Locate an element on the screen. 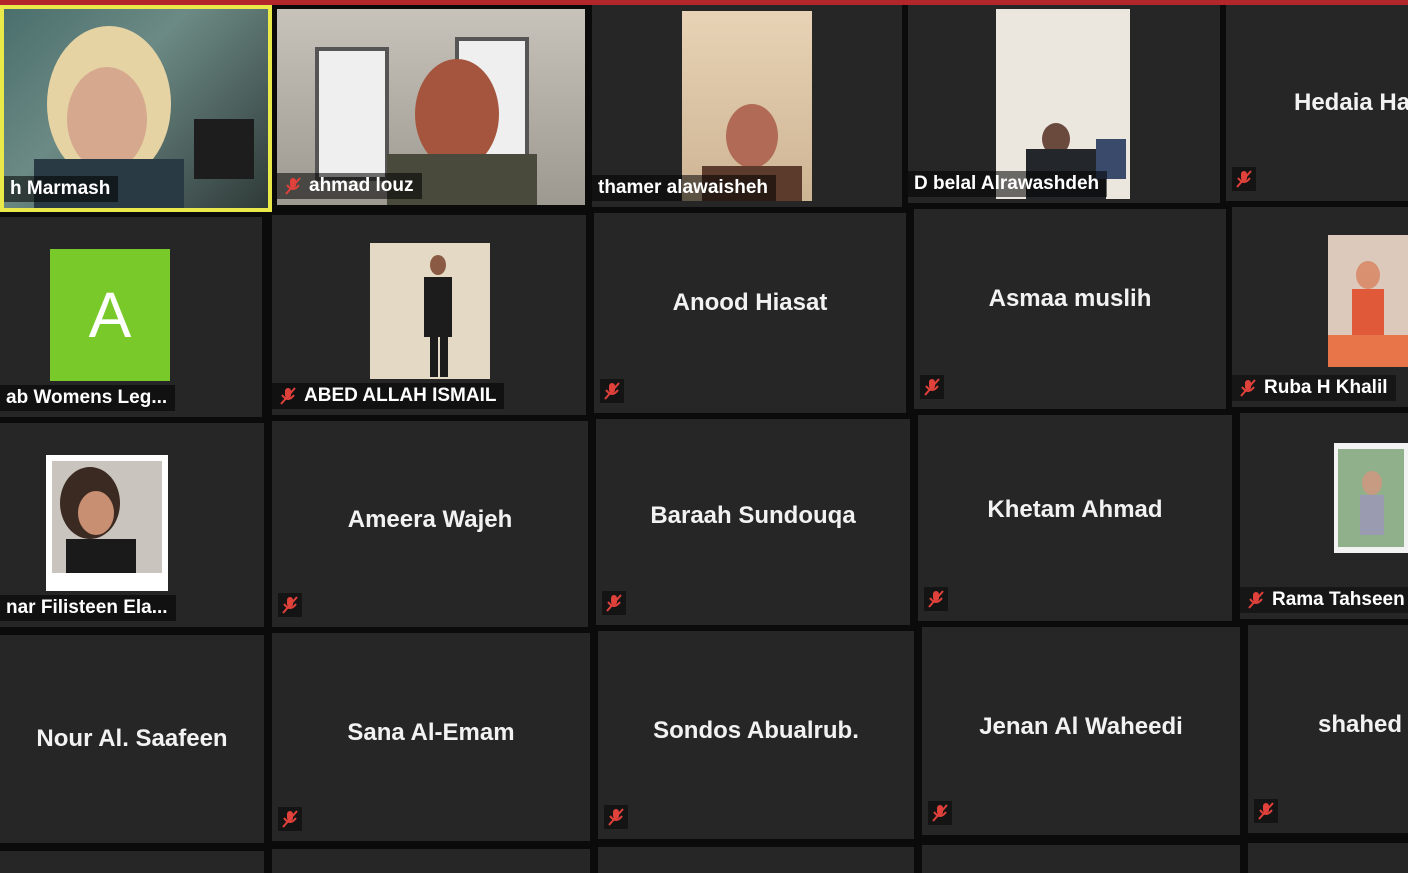 Image resolution: width=1408 pixels, height=873 pixels. participant-tile-7: Anood Hiasat is located at coordinates (750, 313).